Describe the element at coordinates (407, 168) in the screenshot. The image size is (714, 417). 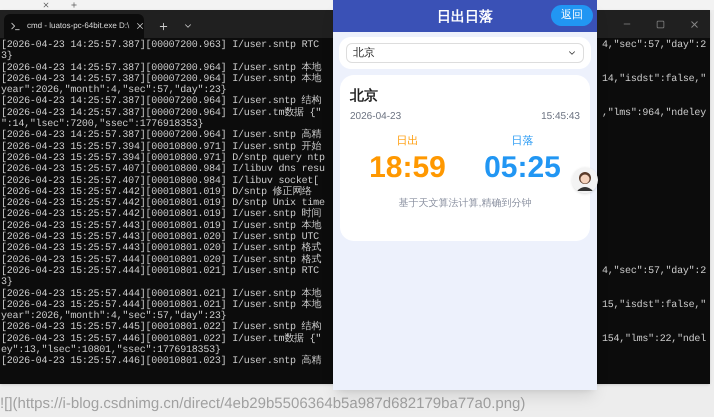
I see `sunrise-time: 18:59` at that location.